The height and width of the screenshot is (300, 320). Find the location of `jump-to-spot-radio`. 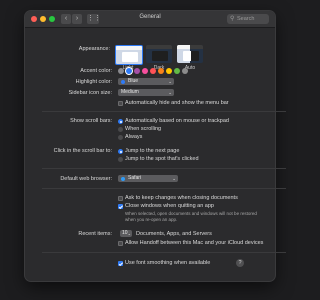

jump-to-spot-radio is located at coordinates (120, 159).